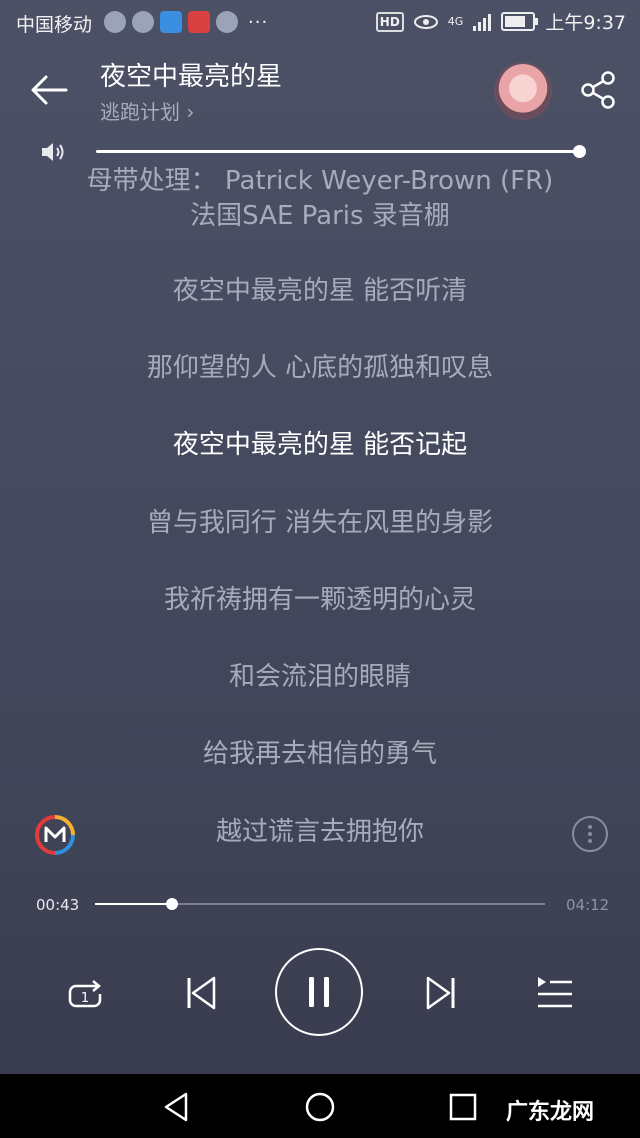 The height and width of the screenshot is (1138, 640). I want to click on progress-thumb, so click(171, 904).